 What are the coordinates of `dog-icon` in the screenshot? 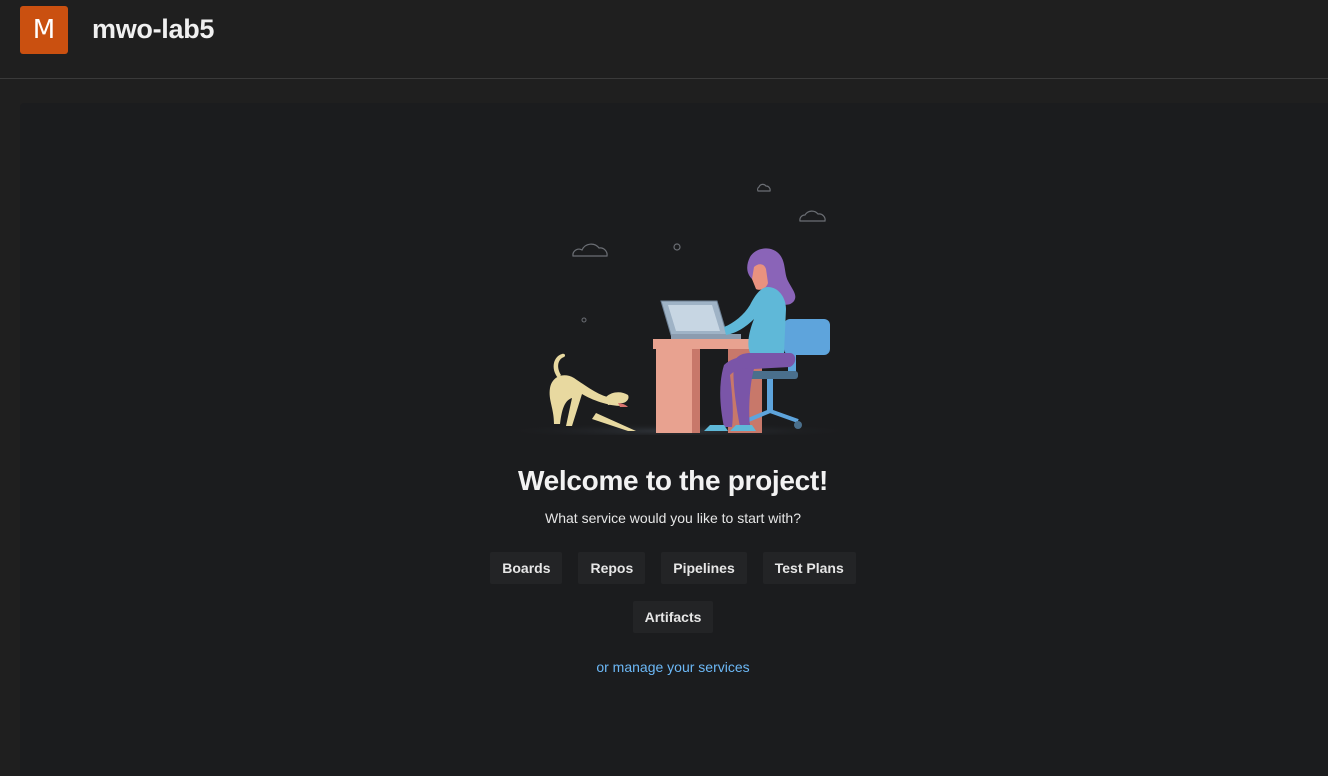 It's located at (592, 392).